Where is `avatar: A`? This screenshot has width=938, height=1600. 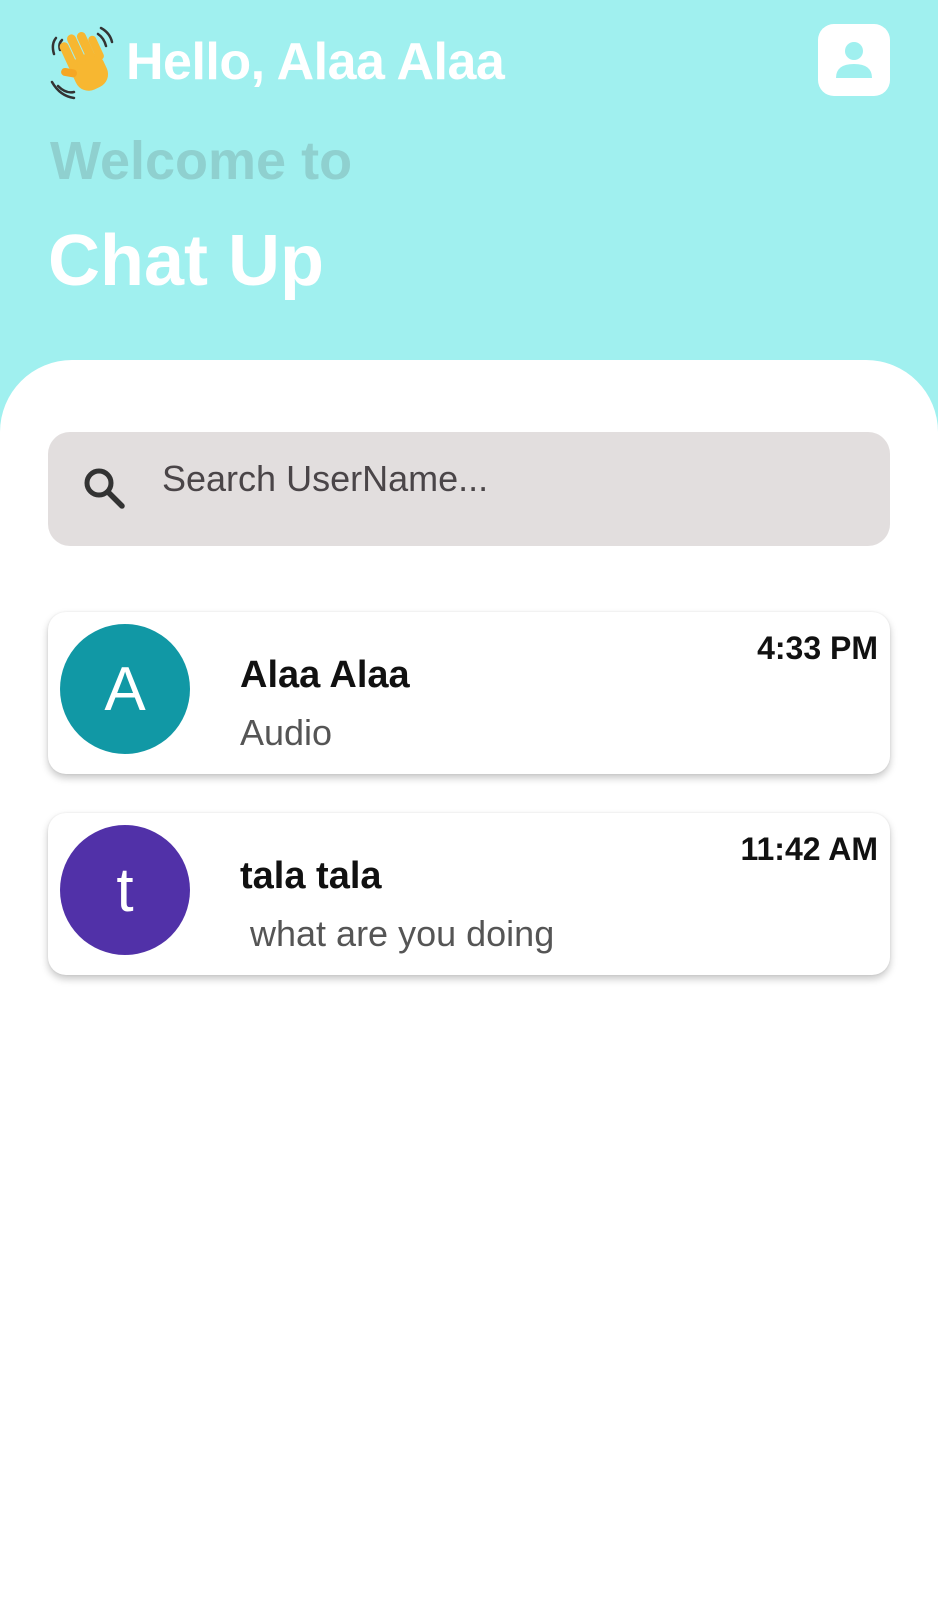 avatar: A is located at coordinates (125, 689).